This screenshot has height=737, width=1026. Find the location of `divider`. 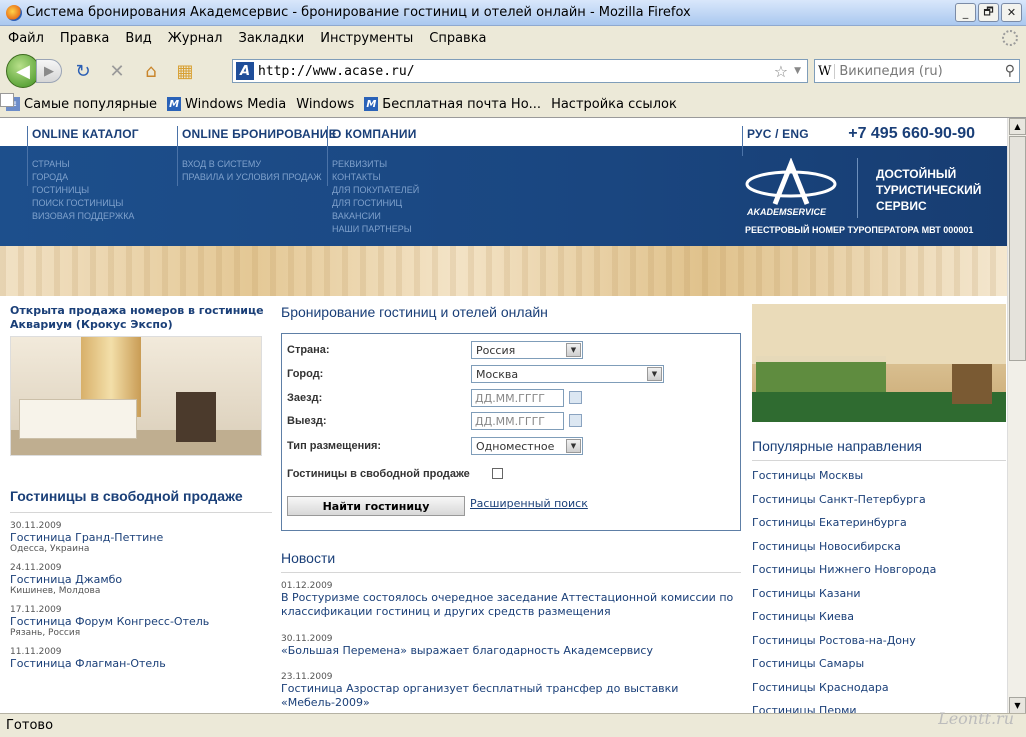

divider is located at coordinates (879, 460).